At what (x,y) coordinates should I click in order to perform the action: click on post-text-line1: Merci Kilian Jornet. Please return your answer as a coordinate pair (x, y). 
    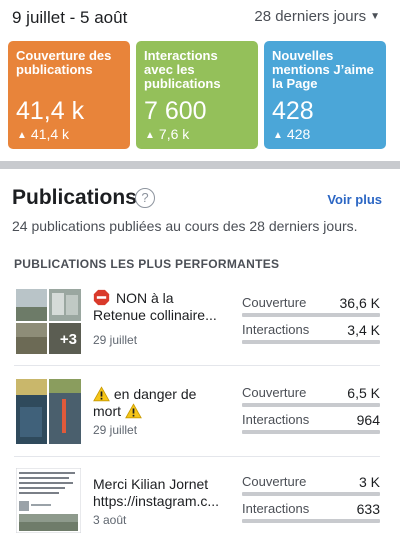
    Looking at the image, I should click on (151, 484).